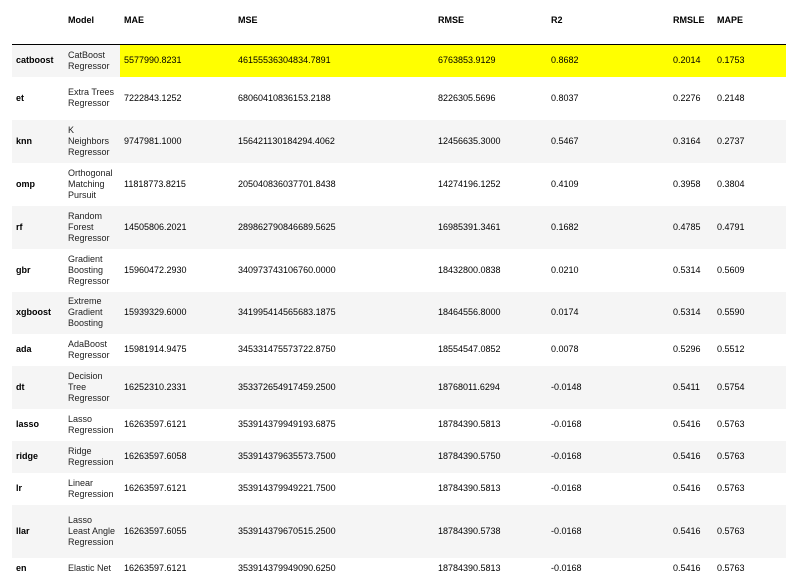  What do you see at coordinates (469, 140) in the screenshot?
I see `rmse-cell: 12456635.3000` at bounding box center [469, 140].